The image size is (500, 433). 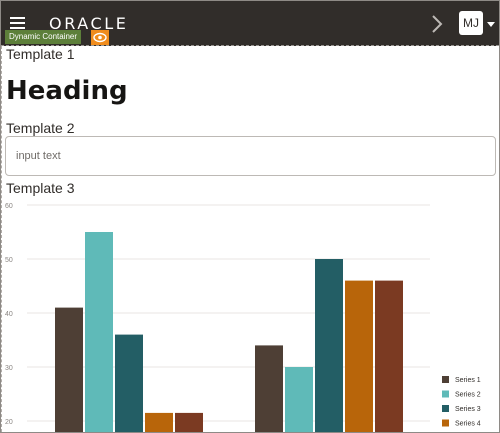 I want to click on legend-label: Series 3, so click(x=468, y=409).